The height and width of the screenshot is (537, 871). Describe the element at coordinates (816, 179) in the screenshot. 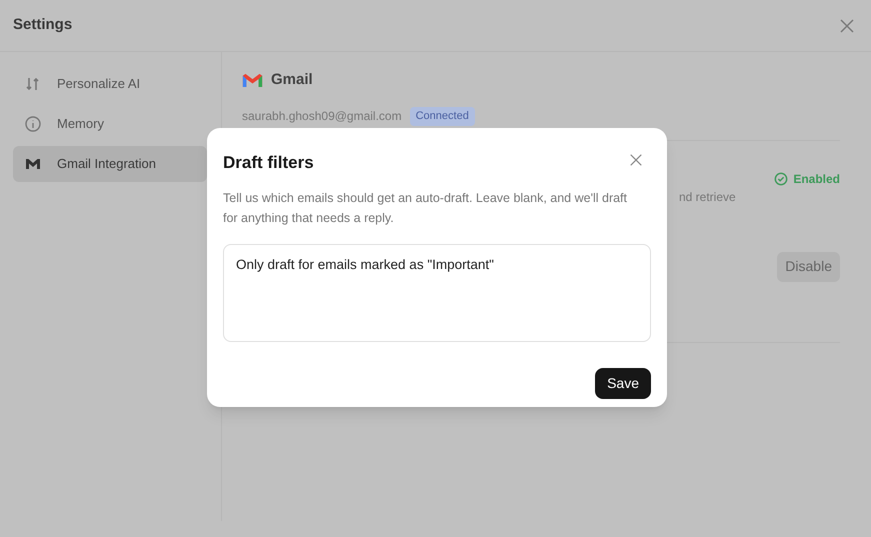

I see `status-text: Enabled` at that location.